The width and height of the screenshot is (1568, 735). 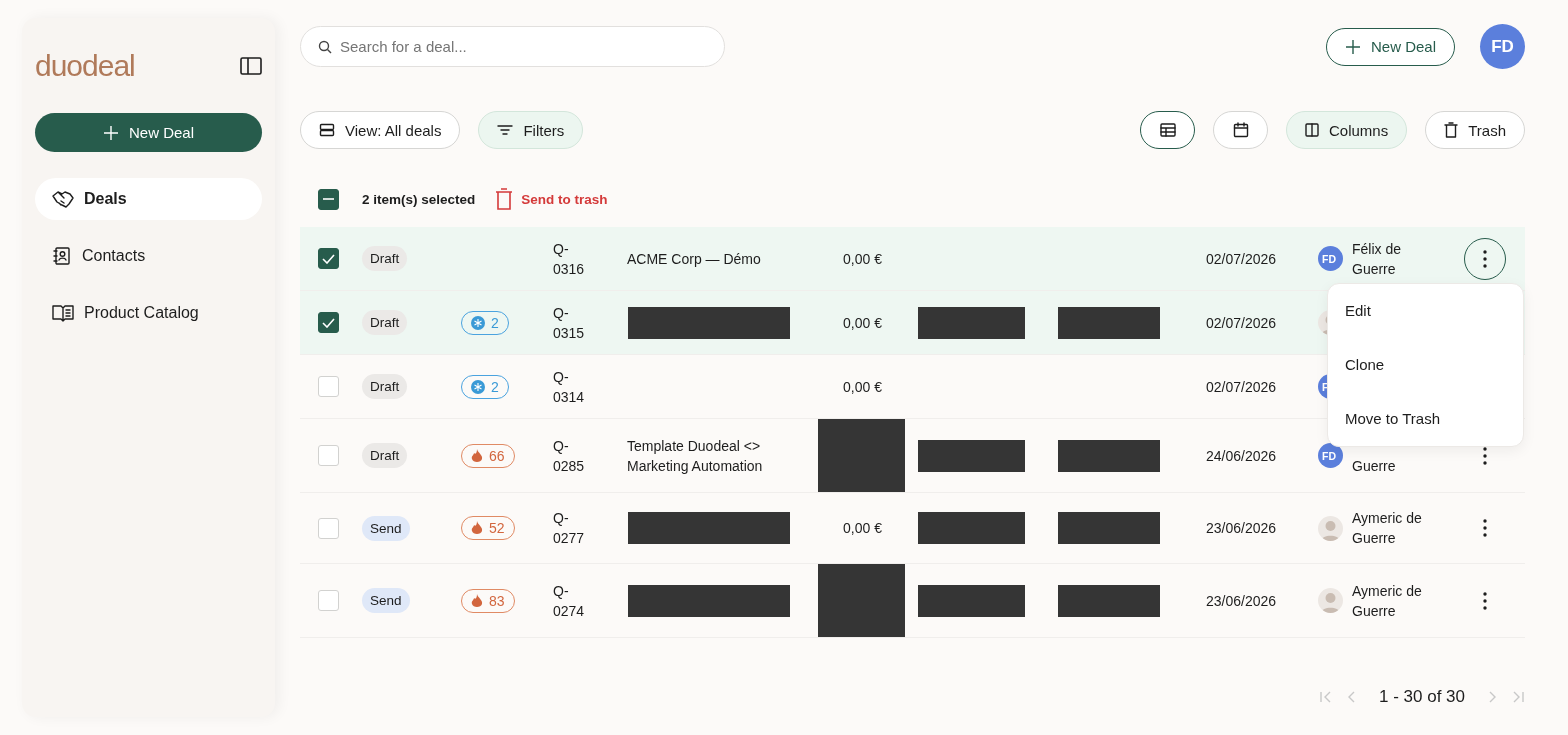 I want to click on deal-name: Template Duodeal <> Marketing Automation, so click(x=695, y=456).